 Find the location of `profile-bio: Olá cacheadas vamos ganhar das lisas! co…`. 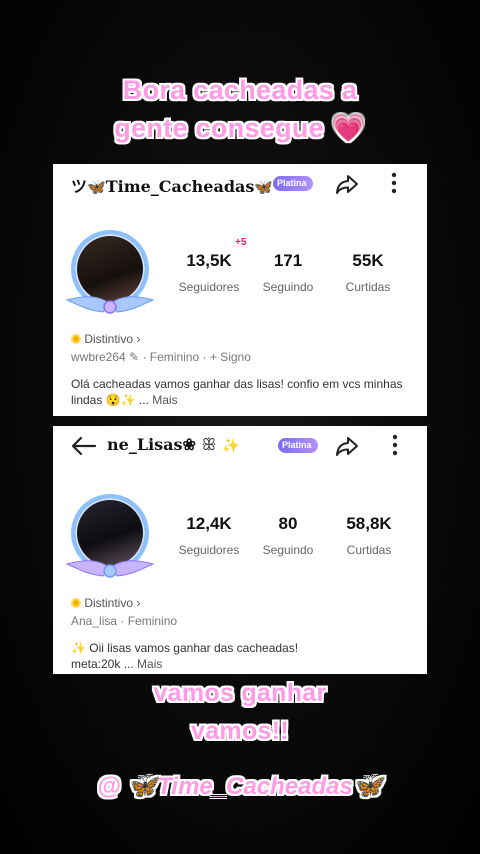

profile-bio: Olá cacheadas vamos ganhar das lisas! co… is located at coordinates (241, 392).